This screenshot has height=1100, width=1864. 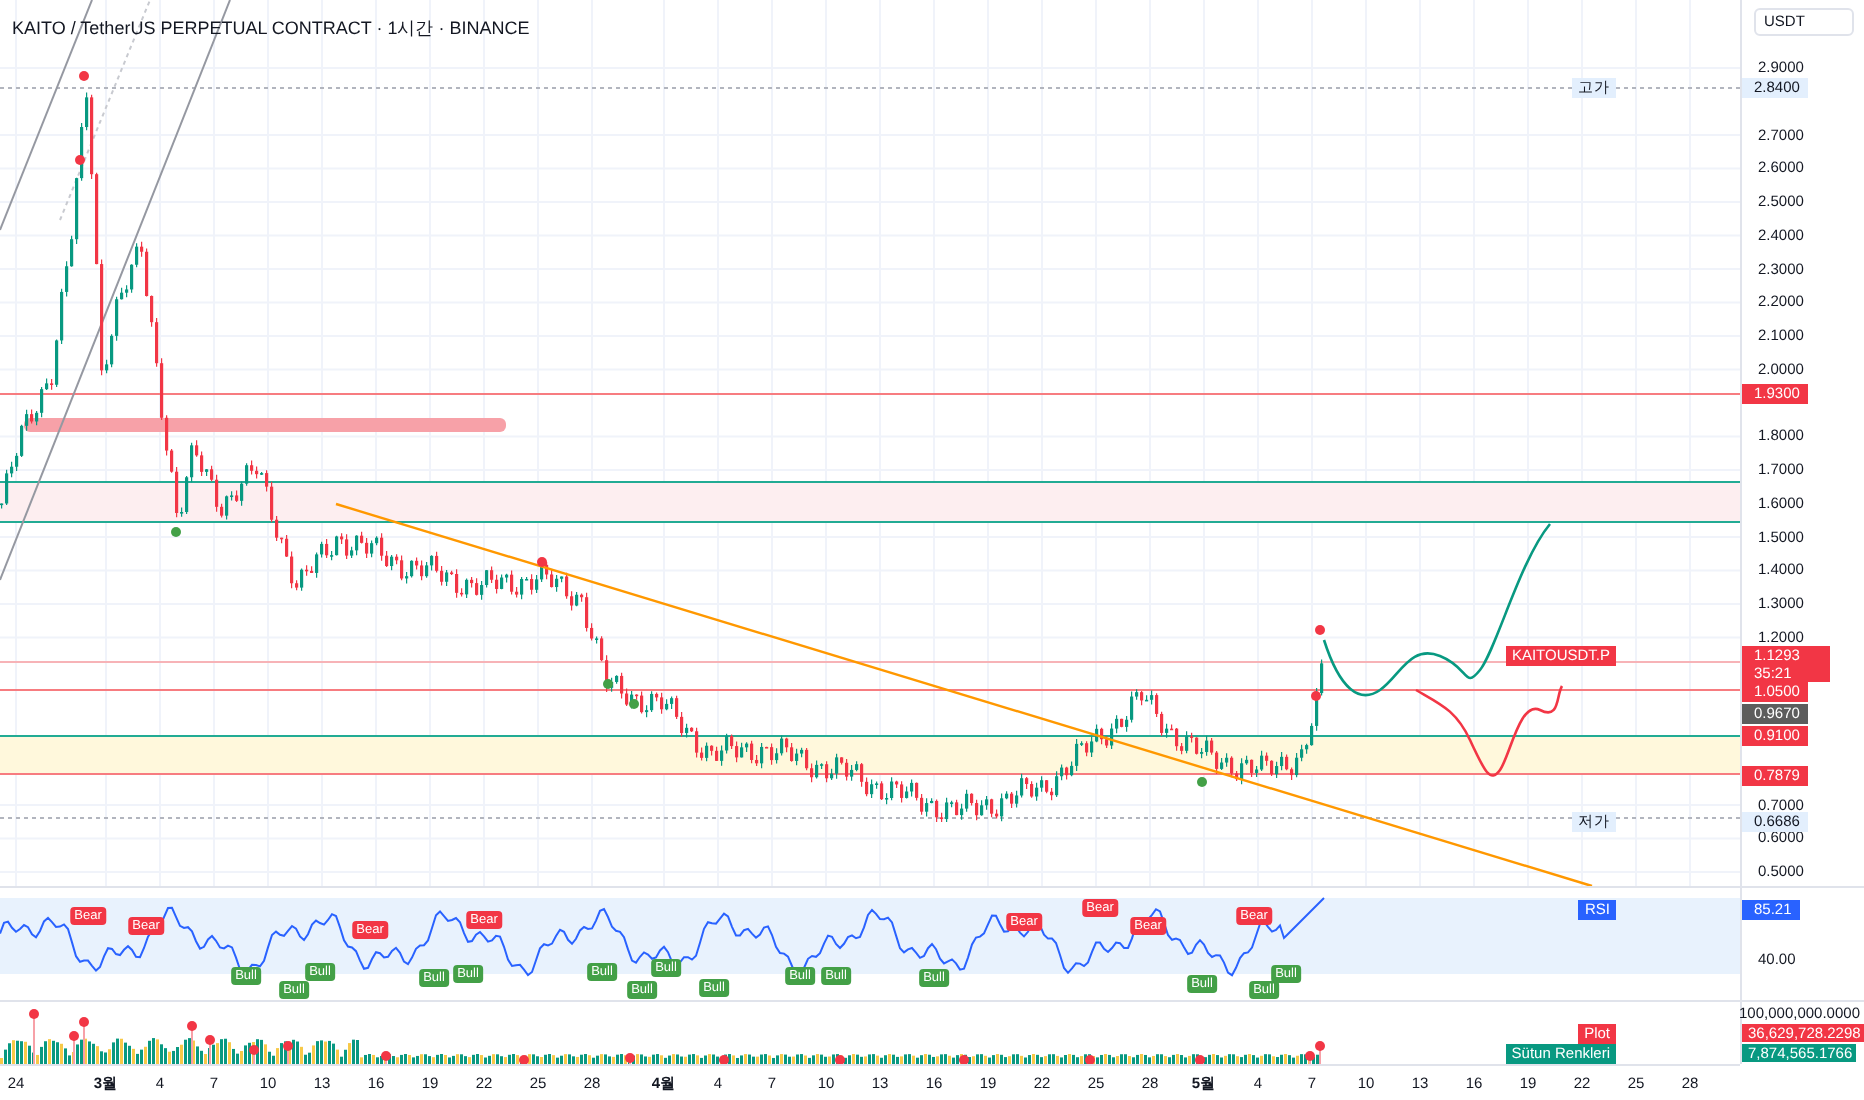 I want to click on chart-title: KAITO / TetherUS PERPETUAL CONTRACT · 1시간 · BINANCE, so click(x=271, y=29).